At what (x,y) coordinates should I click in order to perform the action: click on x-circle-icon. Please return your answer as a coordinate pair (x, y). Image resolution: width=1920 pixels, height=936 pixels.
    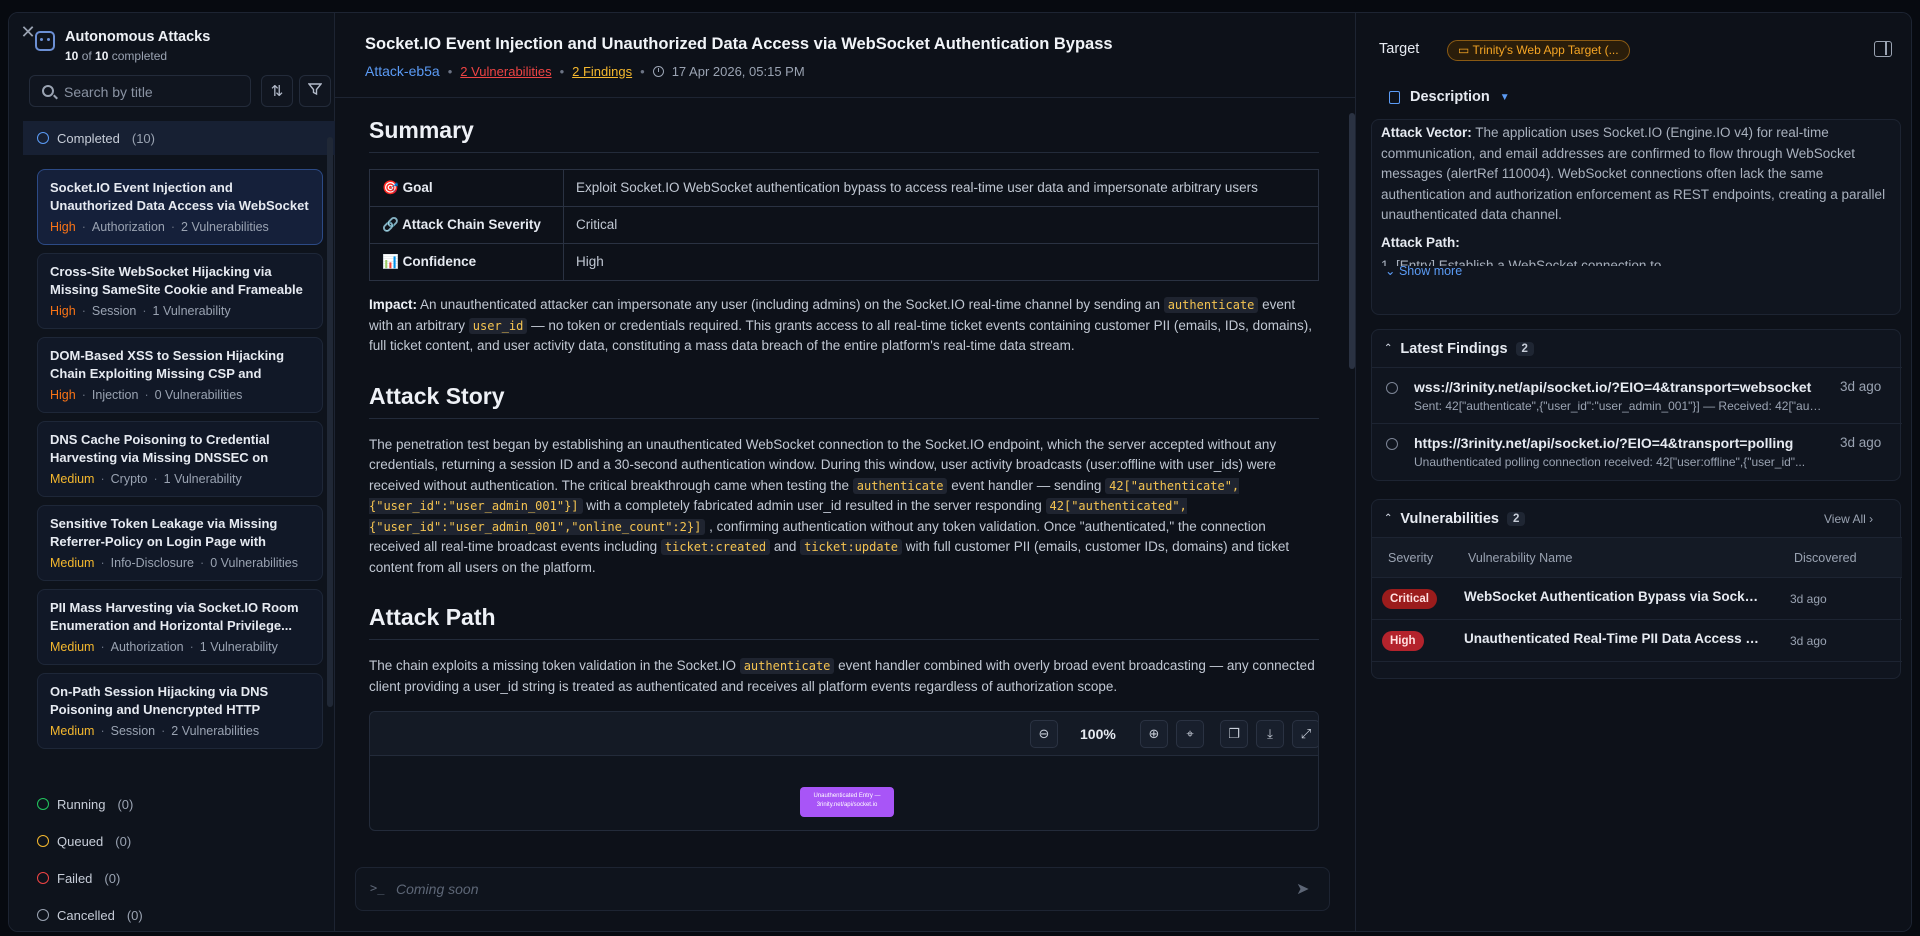
    Looking at the image, I should click on (43, 878).